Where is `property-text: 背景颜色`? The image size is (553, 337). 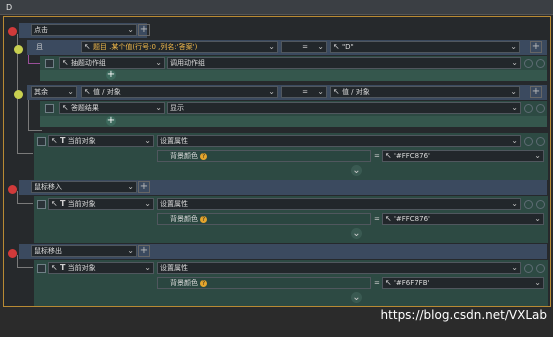 property-text: 背景颜色 is located at coordinates (184, 283).